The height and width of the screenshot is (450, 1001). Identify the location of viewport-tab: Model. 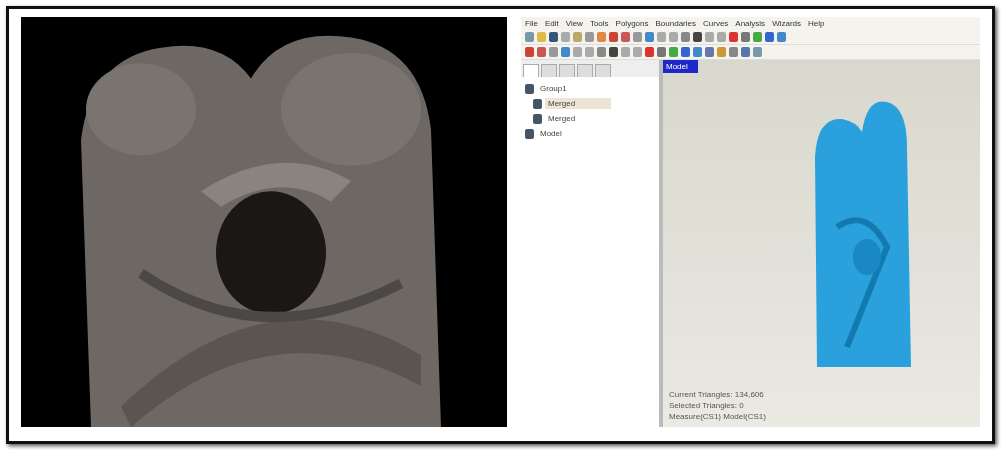
(680, 66).